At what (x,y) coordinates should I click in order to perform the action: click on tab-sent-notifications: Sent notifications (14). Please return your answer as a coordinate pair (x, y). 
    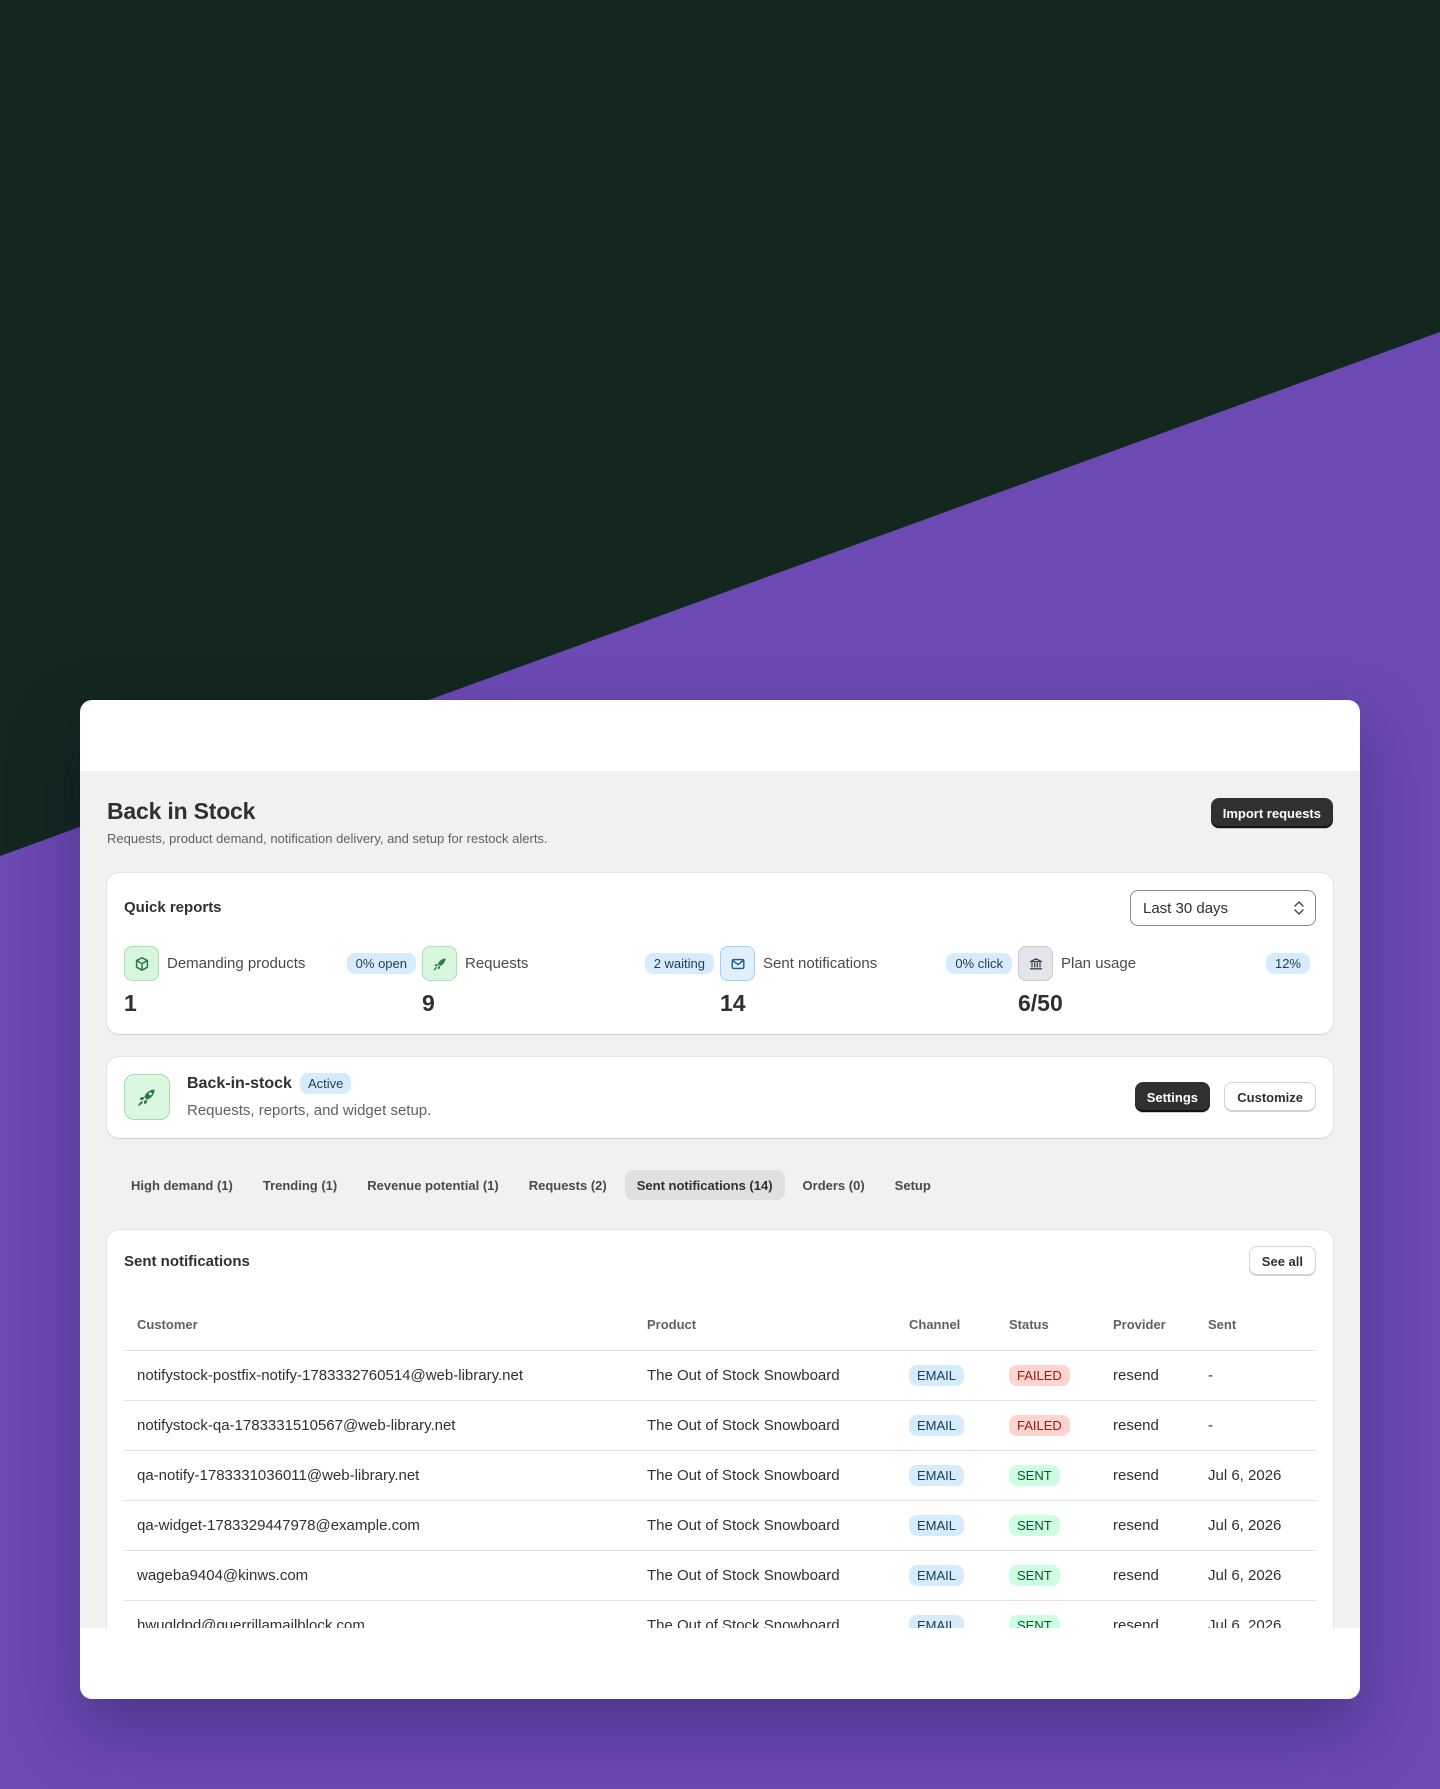
    Looking at the image, I should click on (704, 1185).